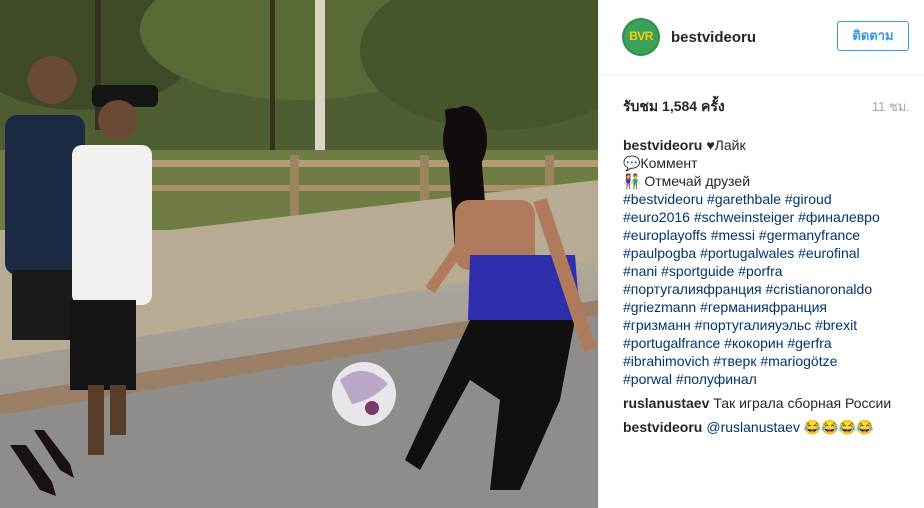 This screenshot has height=508, width=924. I want to click on view-count: รับชม 1,584 ครั้ง, so click(674, 106).